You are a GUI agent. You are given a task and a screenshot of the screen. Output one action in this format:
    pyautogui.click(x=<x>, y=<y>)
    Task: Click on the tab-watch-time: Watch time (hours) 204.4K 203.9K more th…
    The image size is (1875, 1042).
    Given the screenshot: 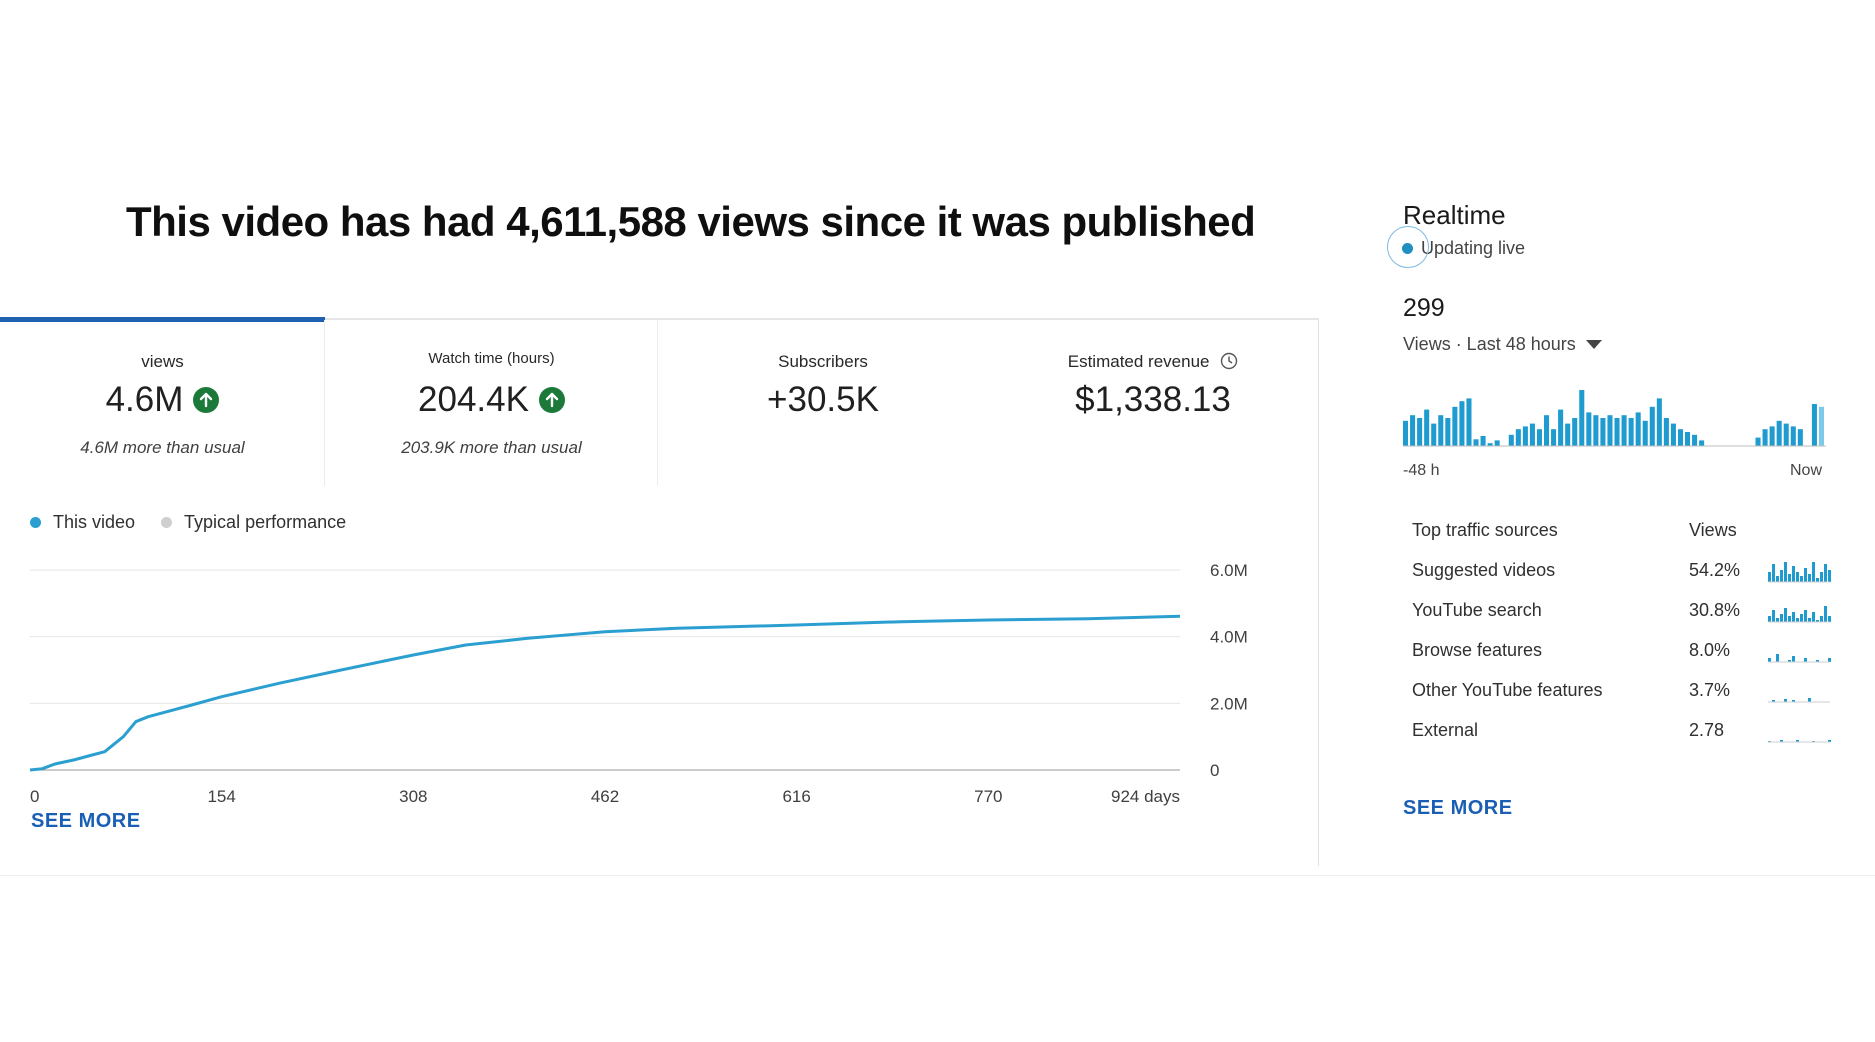 What is the action you would take?
    pyautogui.click(x=491, y=403)
    